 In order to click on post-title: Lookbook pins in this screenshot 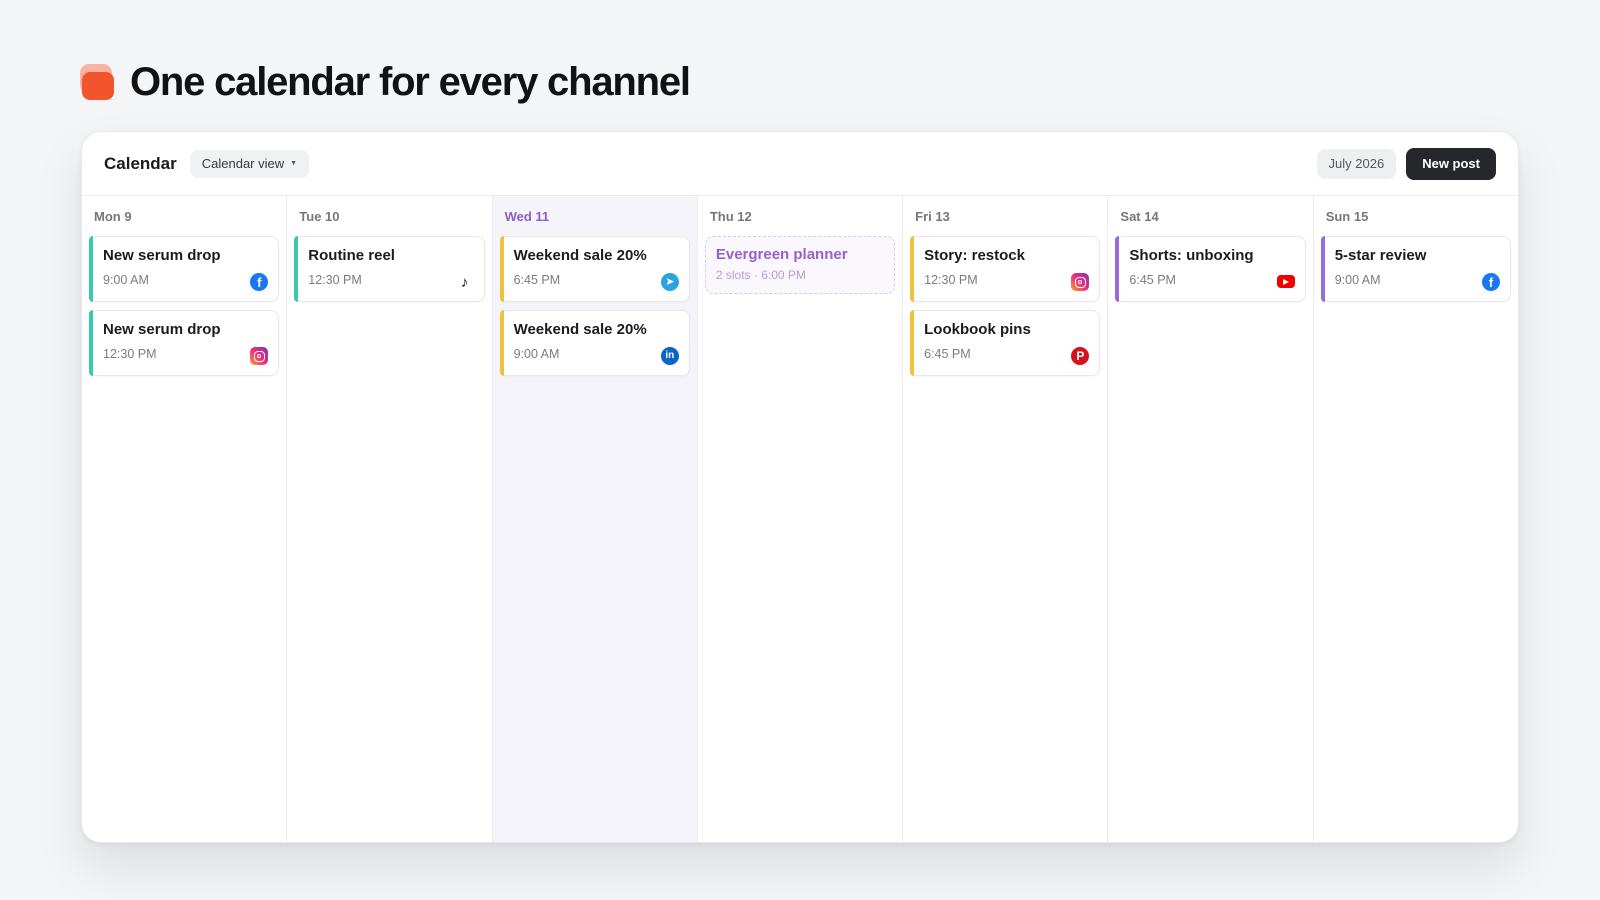, I will do `click(977, 329)`.